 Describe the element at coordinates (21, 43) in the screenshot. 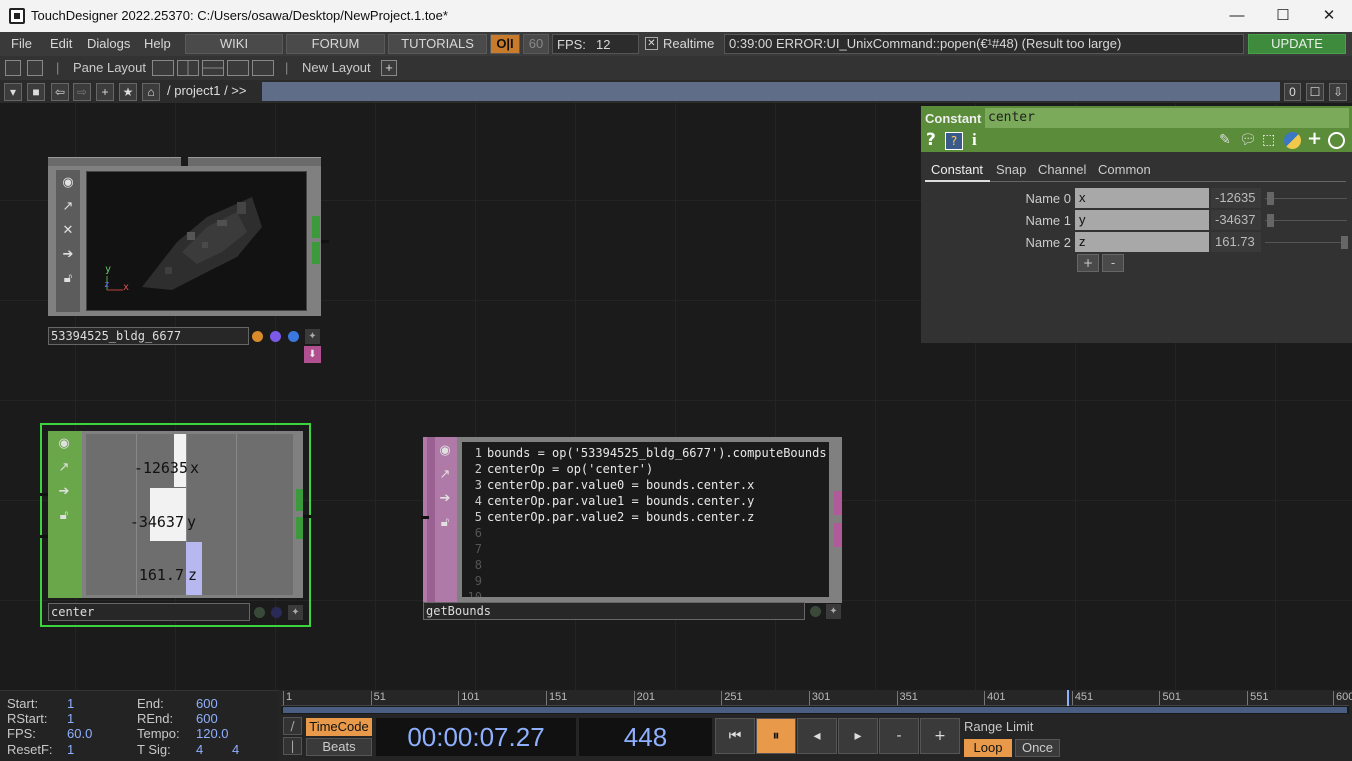

I see `menu-file: File` at that location.